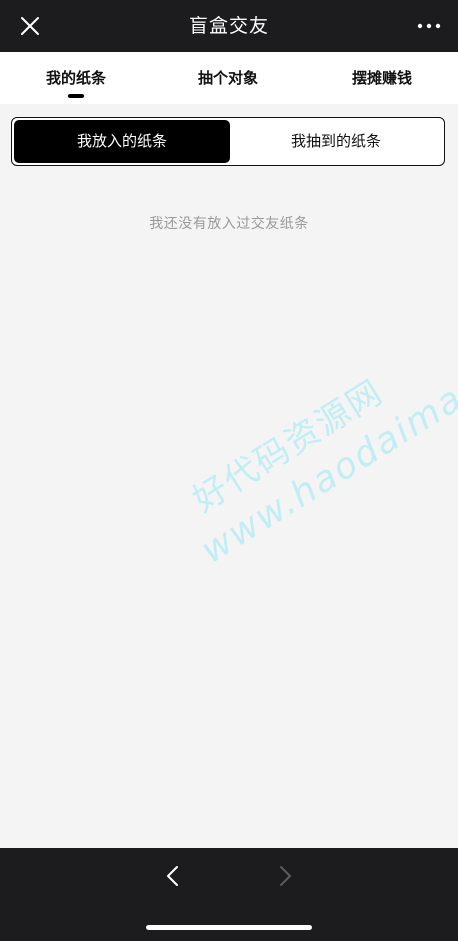 The width and height of the screenshot is (458, 941). What do you see at coordinates (285, 876) in the screenshot?
I see `chevron-right-icon` at bounding box center [285, 876].